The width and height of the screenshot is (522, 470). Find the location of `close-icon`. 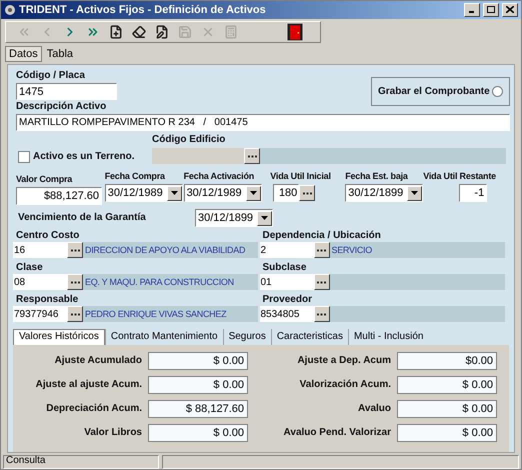

close-icon is located at coordinates (510, 10).